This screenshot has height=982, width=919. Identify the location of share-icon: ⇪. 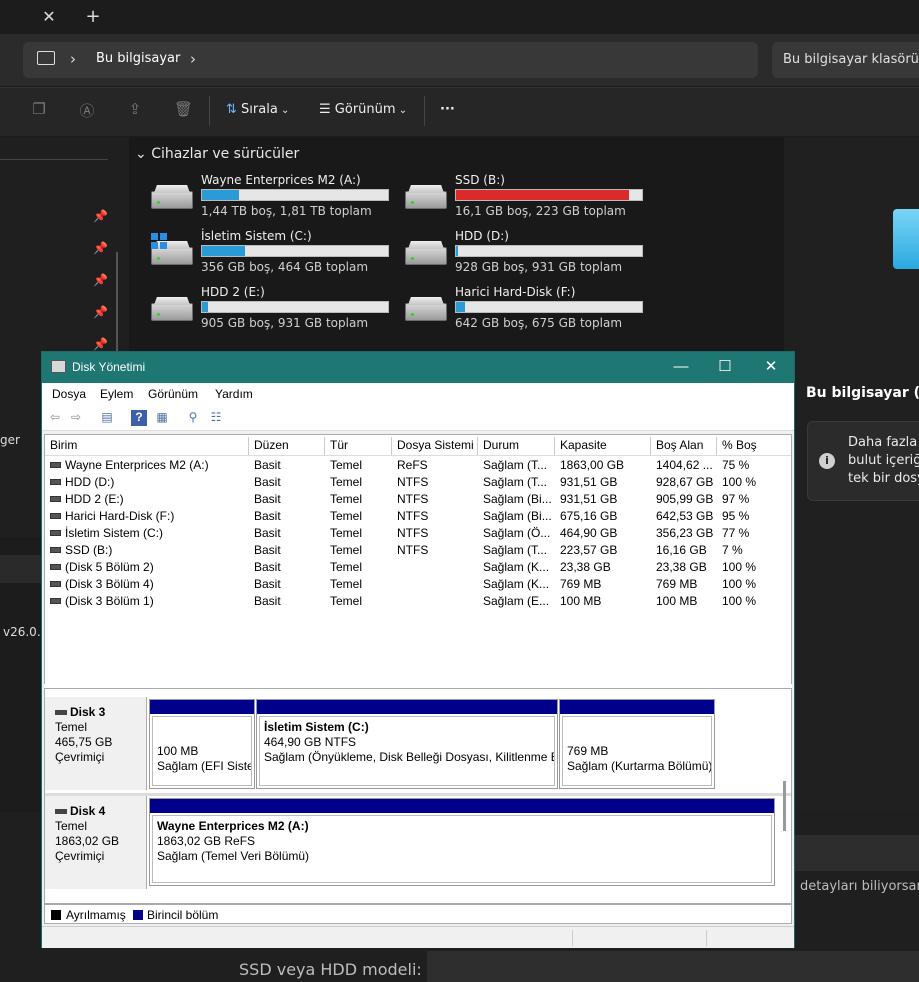
(135, 110).